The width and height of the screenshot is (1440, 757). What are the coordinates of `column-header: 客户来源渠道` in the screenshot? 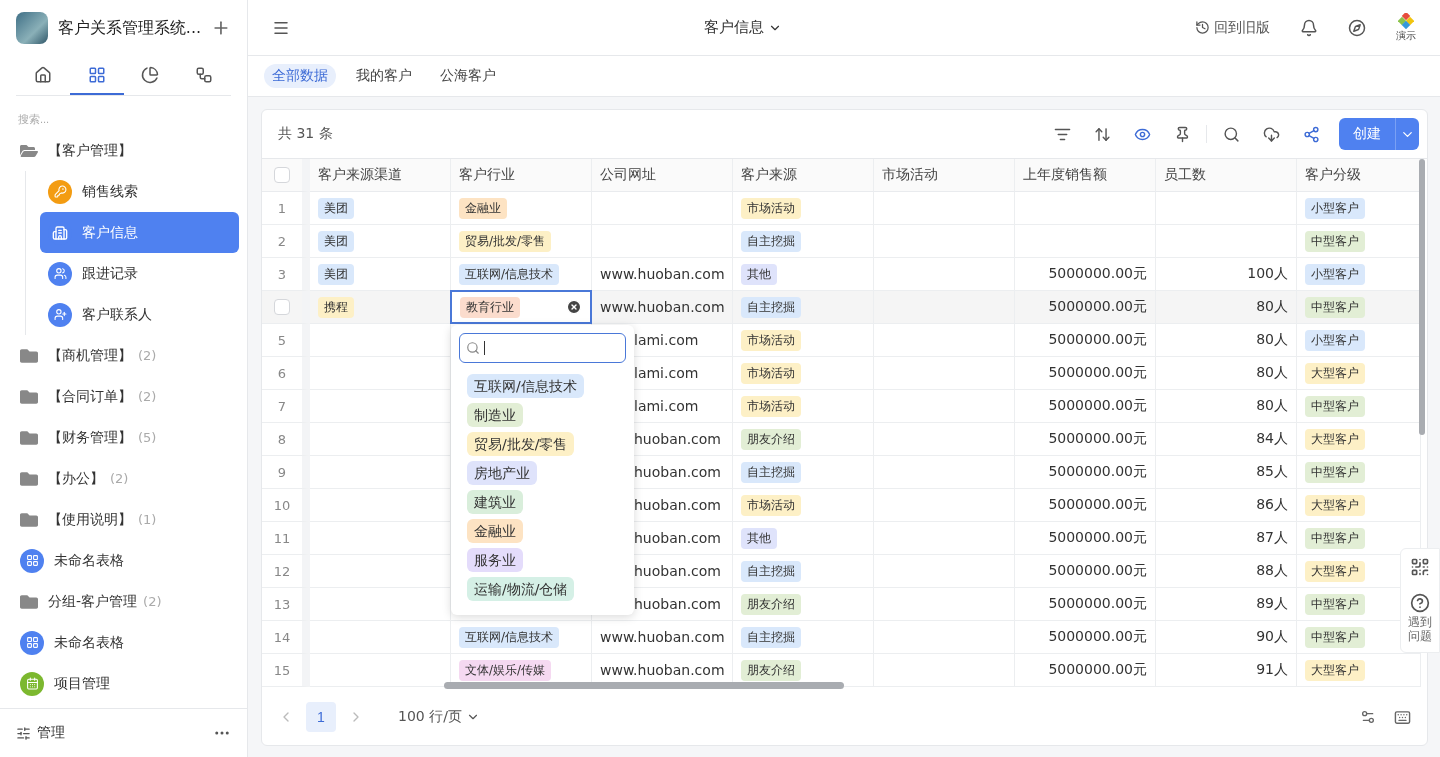 It's located at (380, 175).